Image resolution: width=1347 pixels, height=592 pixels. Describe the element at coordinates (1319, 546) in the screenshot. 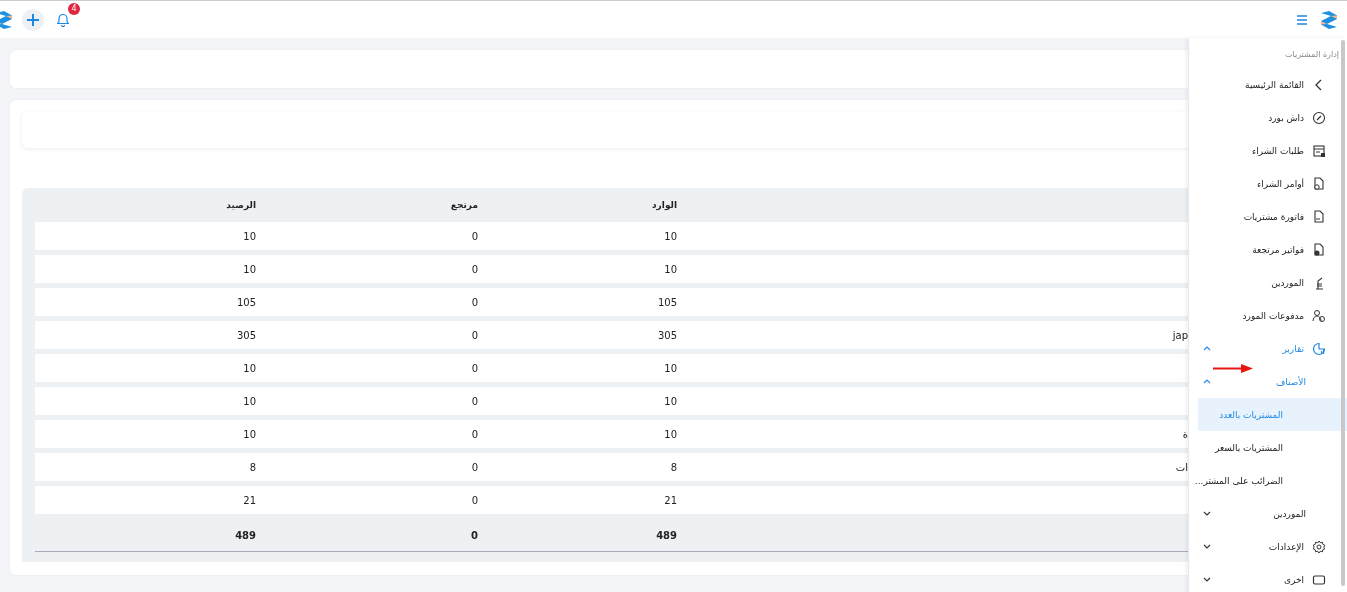

I see `settings-icon` at that location.